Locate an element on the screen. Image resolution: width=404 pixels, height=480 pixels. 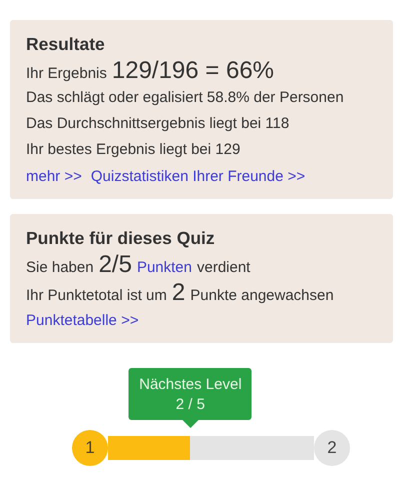
tooltip-value: 2 / 5 is located at coordinates (190, 404).